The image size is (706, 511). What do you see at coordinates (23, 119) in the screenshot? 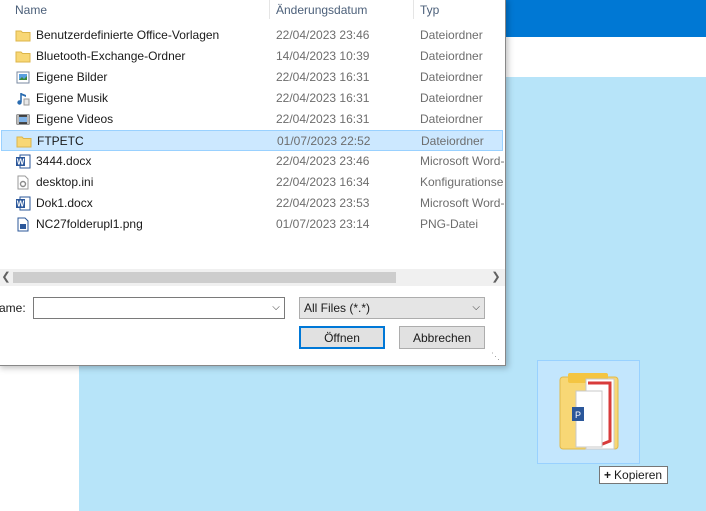
I see `videos-shortcut-icon` at bounding box center [23, 119].